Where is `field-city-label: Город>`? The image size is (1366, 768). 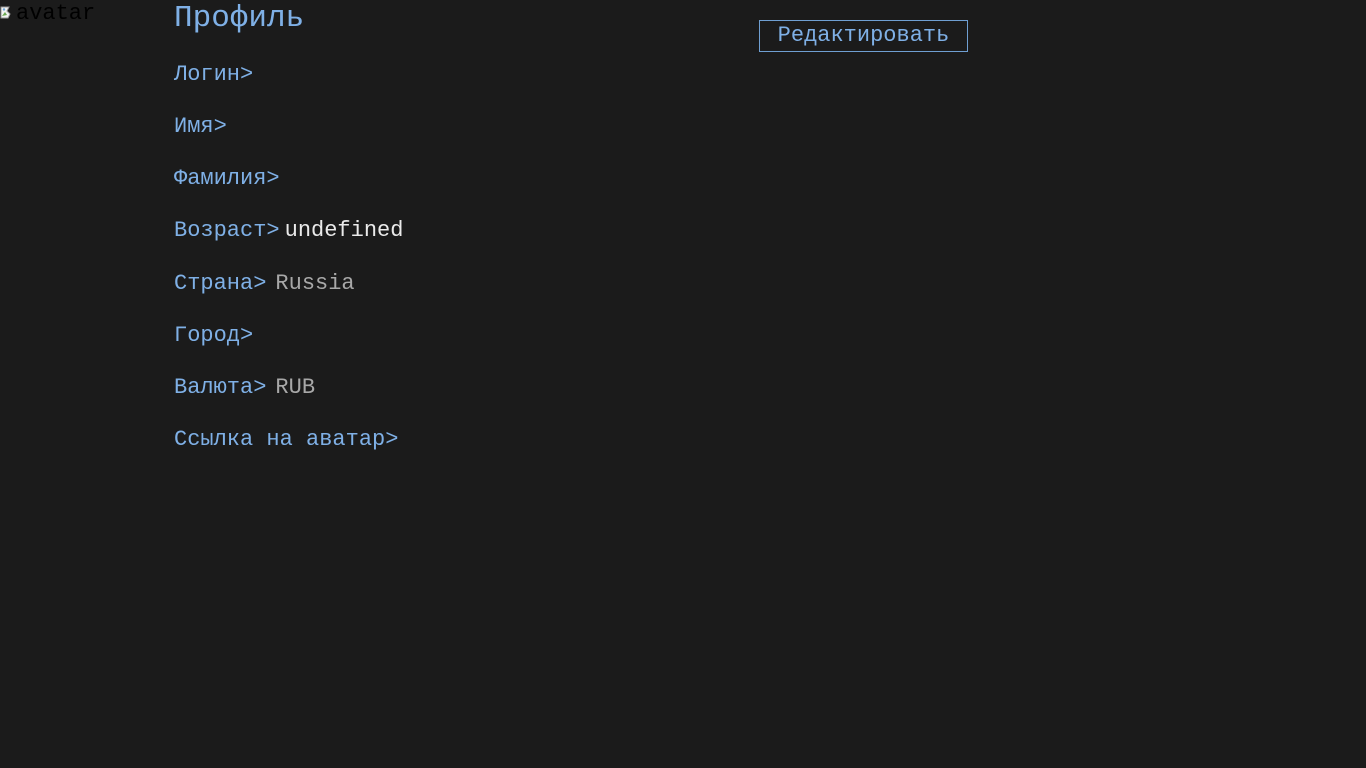
field-city-label: Город> is located at coordinates (214, 335).